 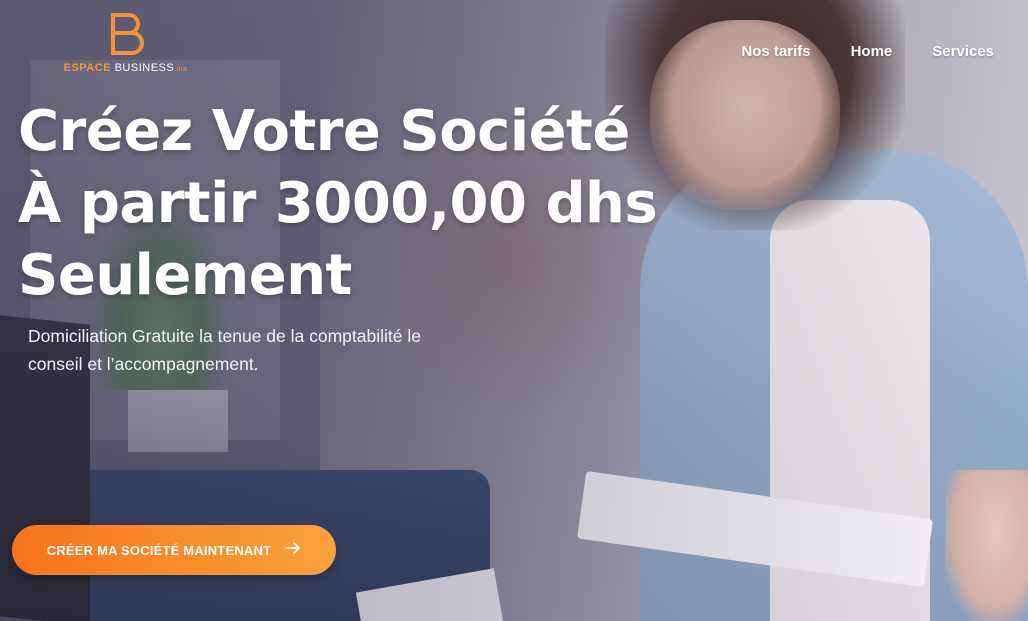 What do you see at coordinates (159, 550) in the screenshot?
I see `cta-label: CRÉER MA SOCIÉTÉ MAINTENANT` at bounding box center [159, 550].